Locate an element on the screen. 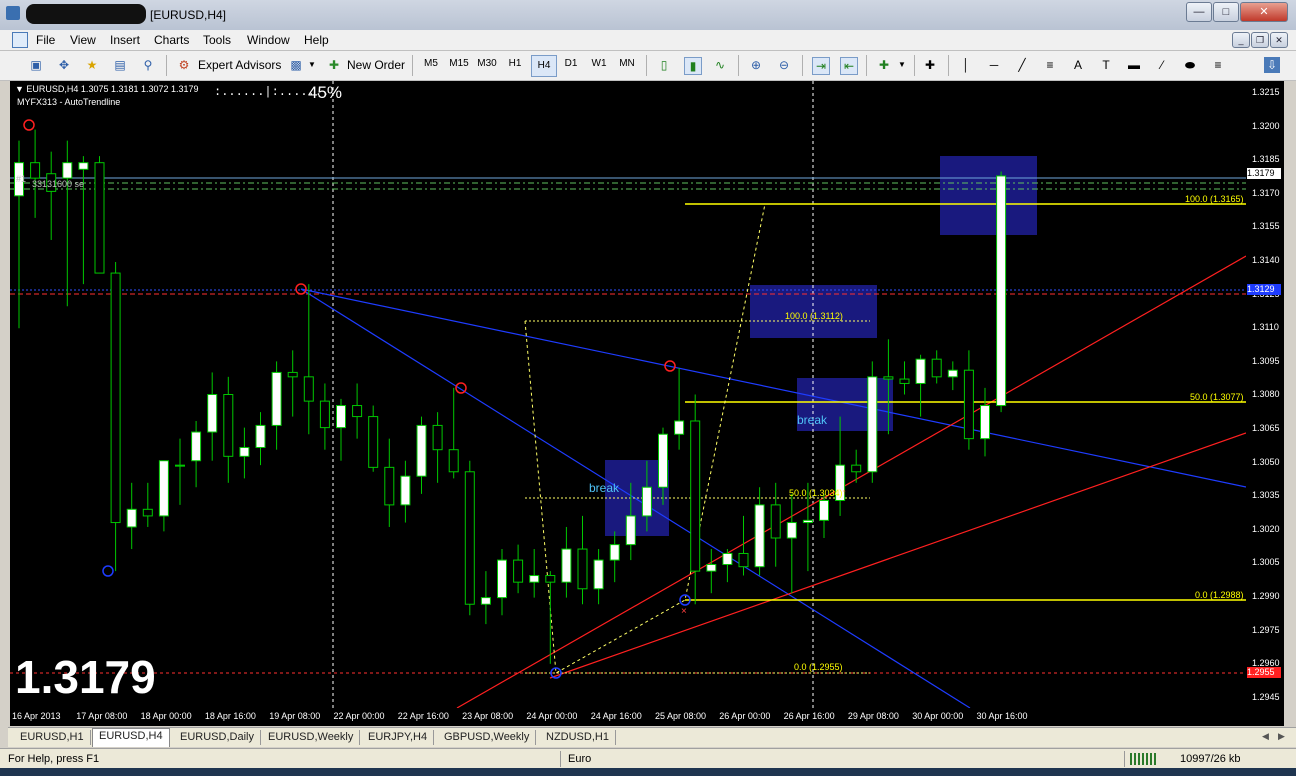 This screenshot has height=776, width=1296. channel-icon: ⁄ is located at coordinates (1162, 65).